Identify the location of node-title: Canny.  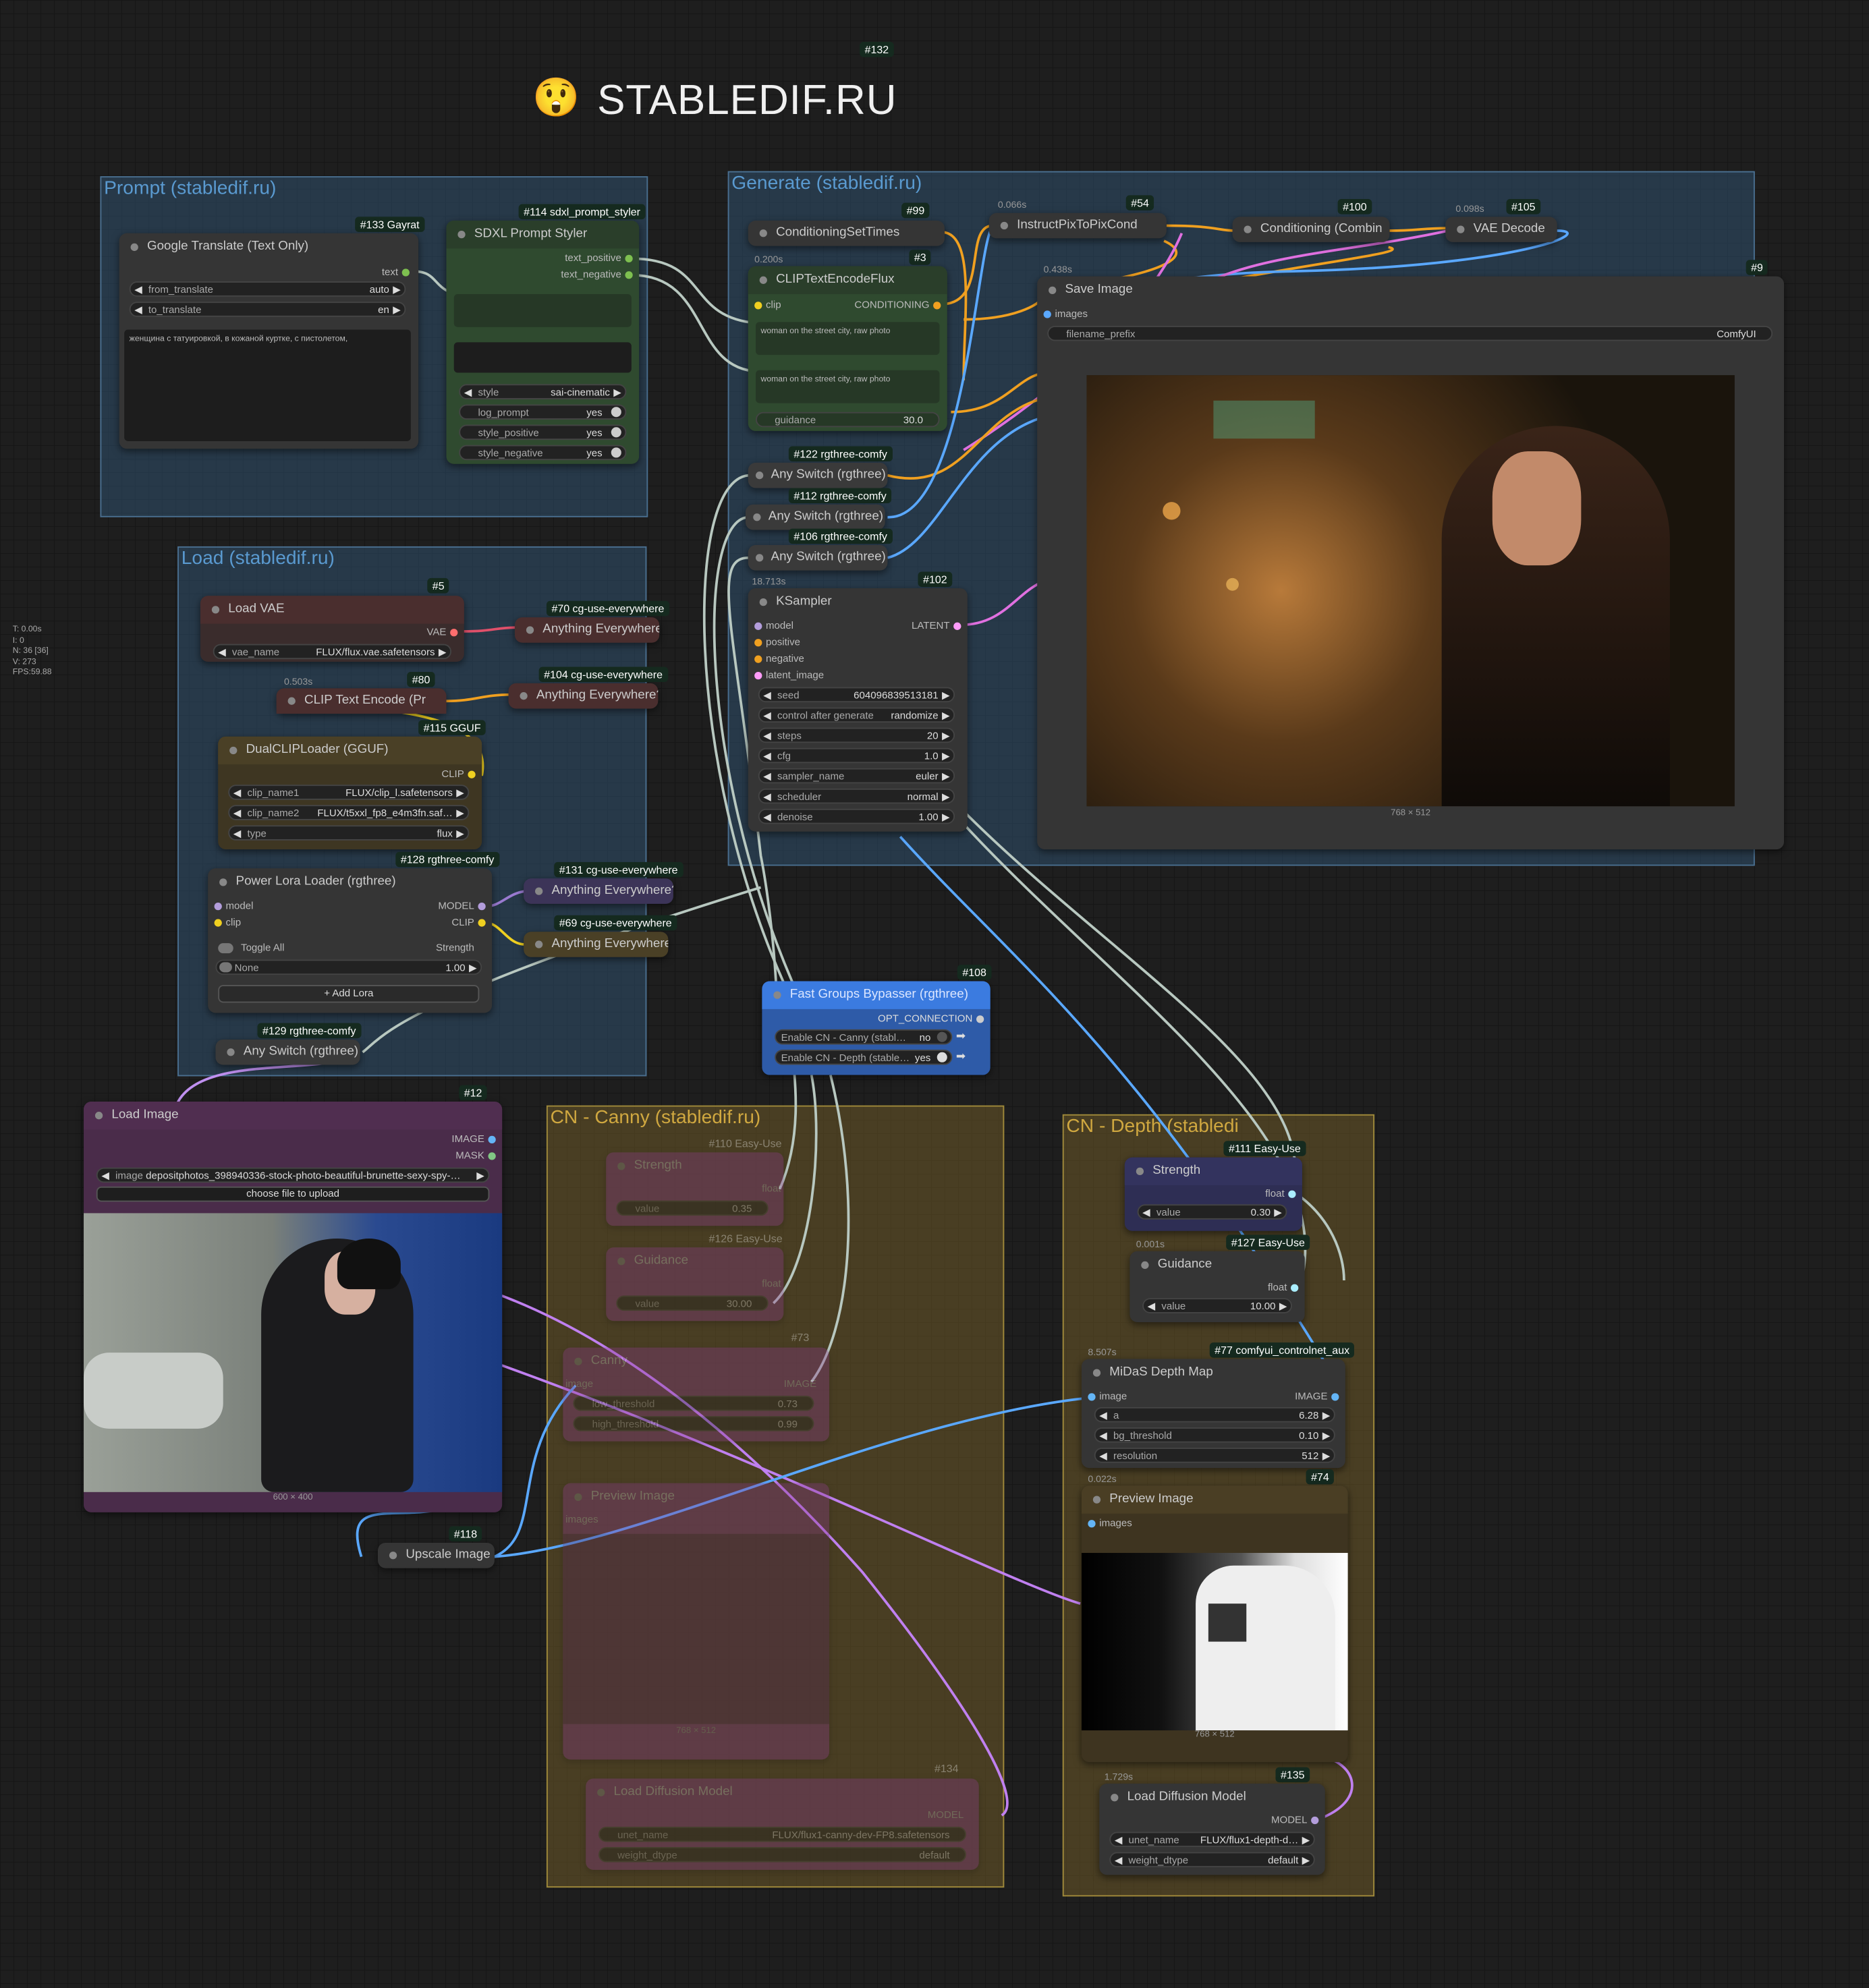
(696, 1361).